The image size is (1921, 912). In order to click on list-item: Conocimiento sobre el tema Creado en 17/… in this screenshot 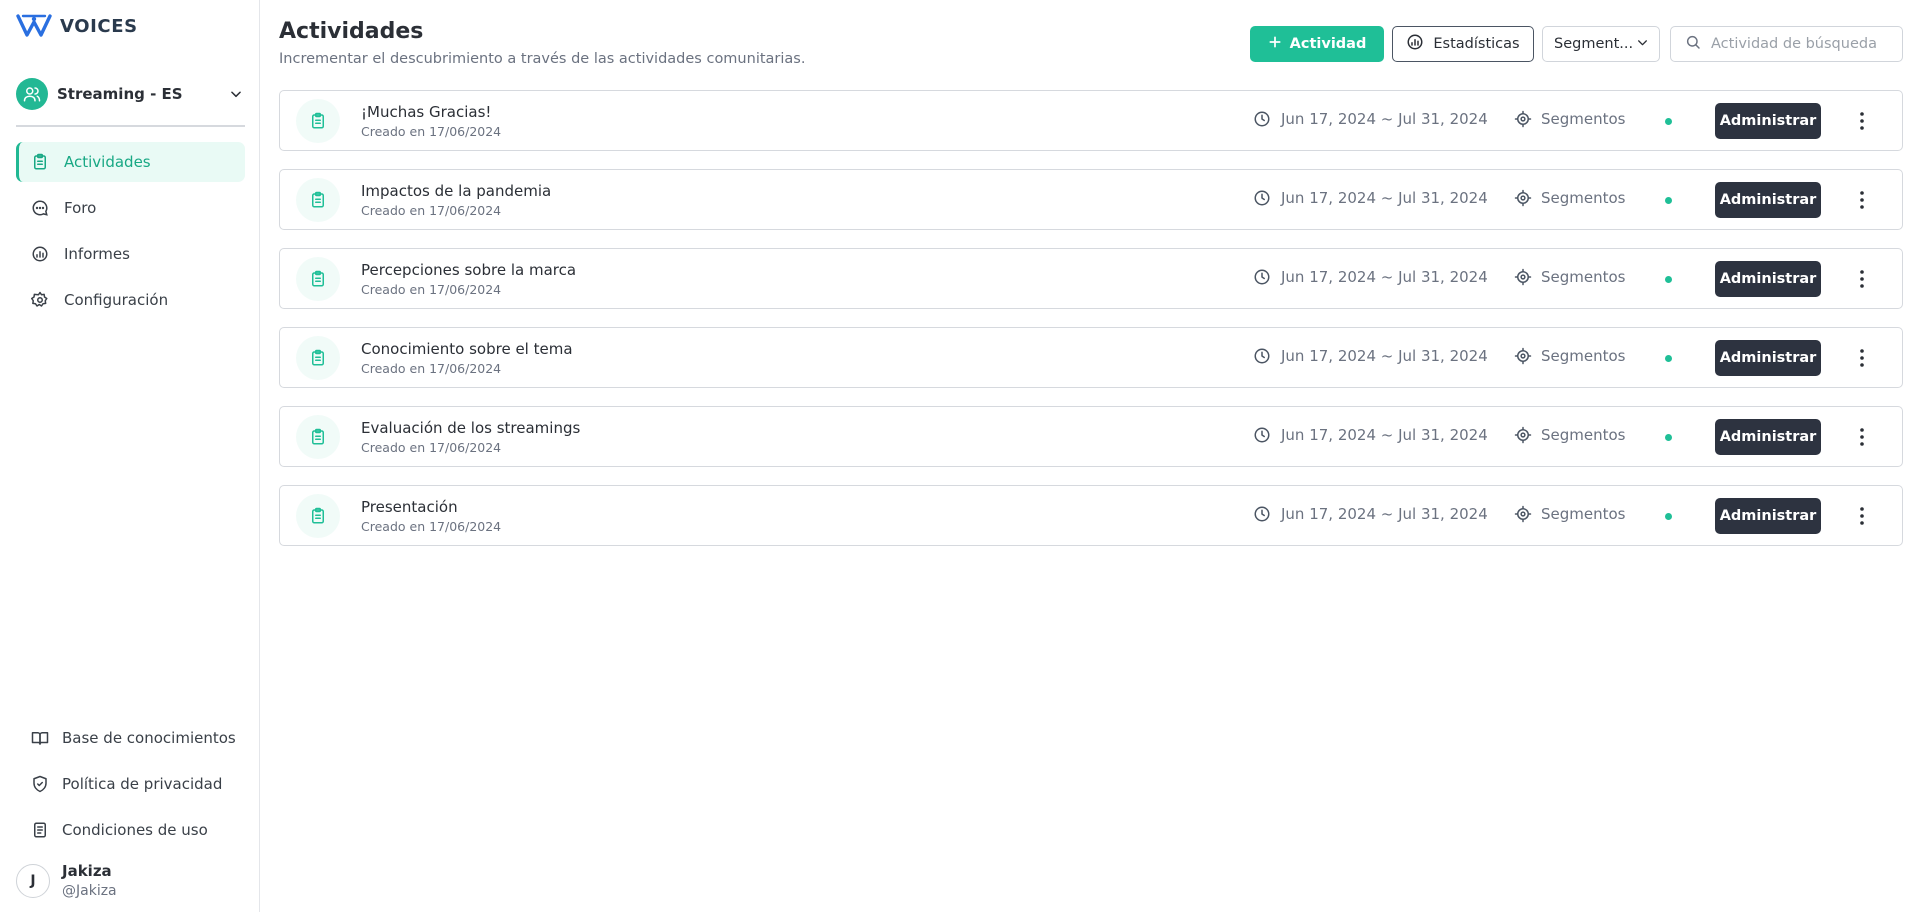, I will do `click(1091, 357)`.